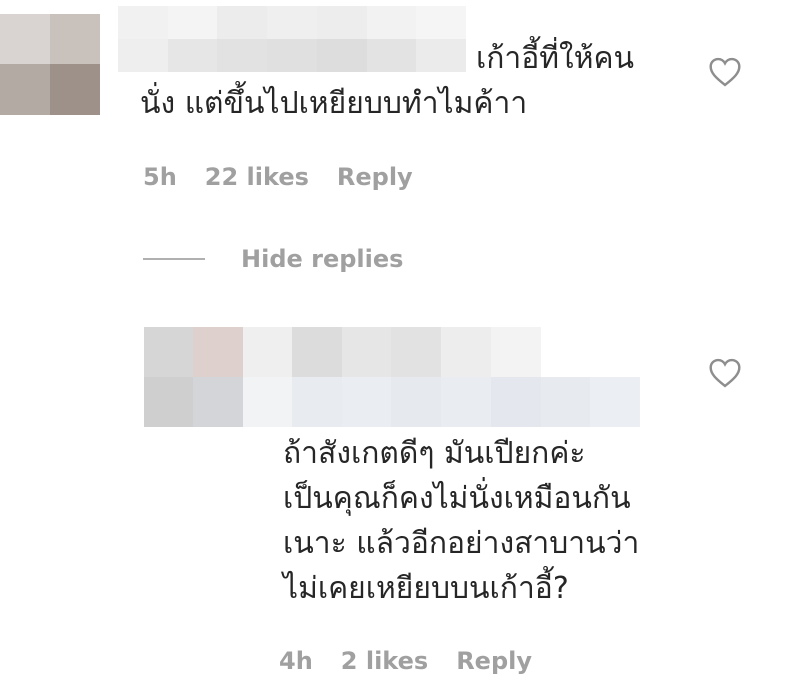 Image resolution: width=800 pixels, height=692 pixels. What do you see at coordinates (555, 58) in the screenshot?
I see `comment-text: เก้าอี้ที่ให้คน` at bounding box center [555, 58].